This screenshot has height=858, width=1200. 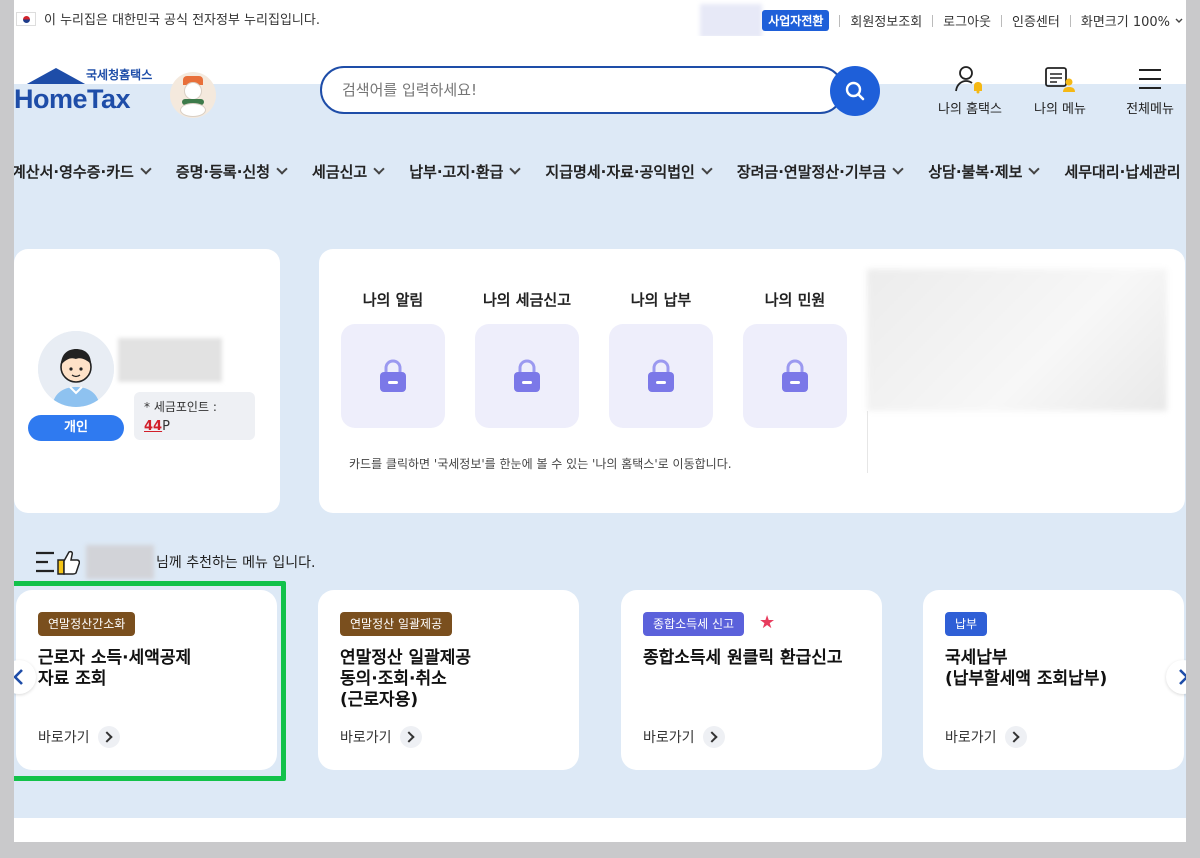 What do you see at coordinates (180, 407) in the screenshot?
I see `tax-points-label: * 세금포인트 :` at bounding box center [180, 407].